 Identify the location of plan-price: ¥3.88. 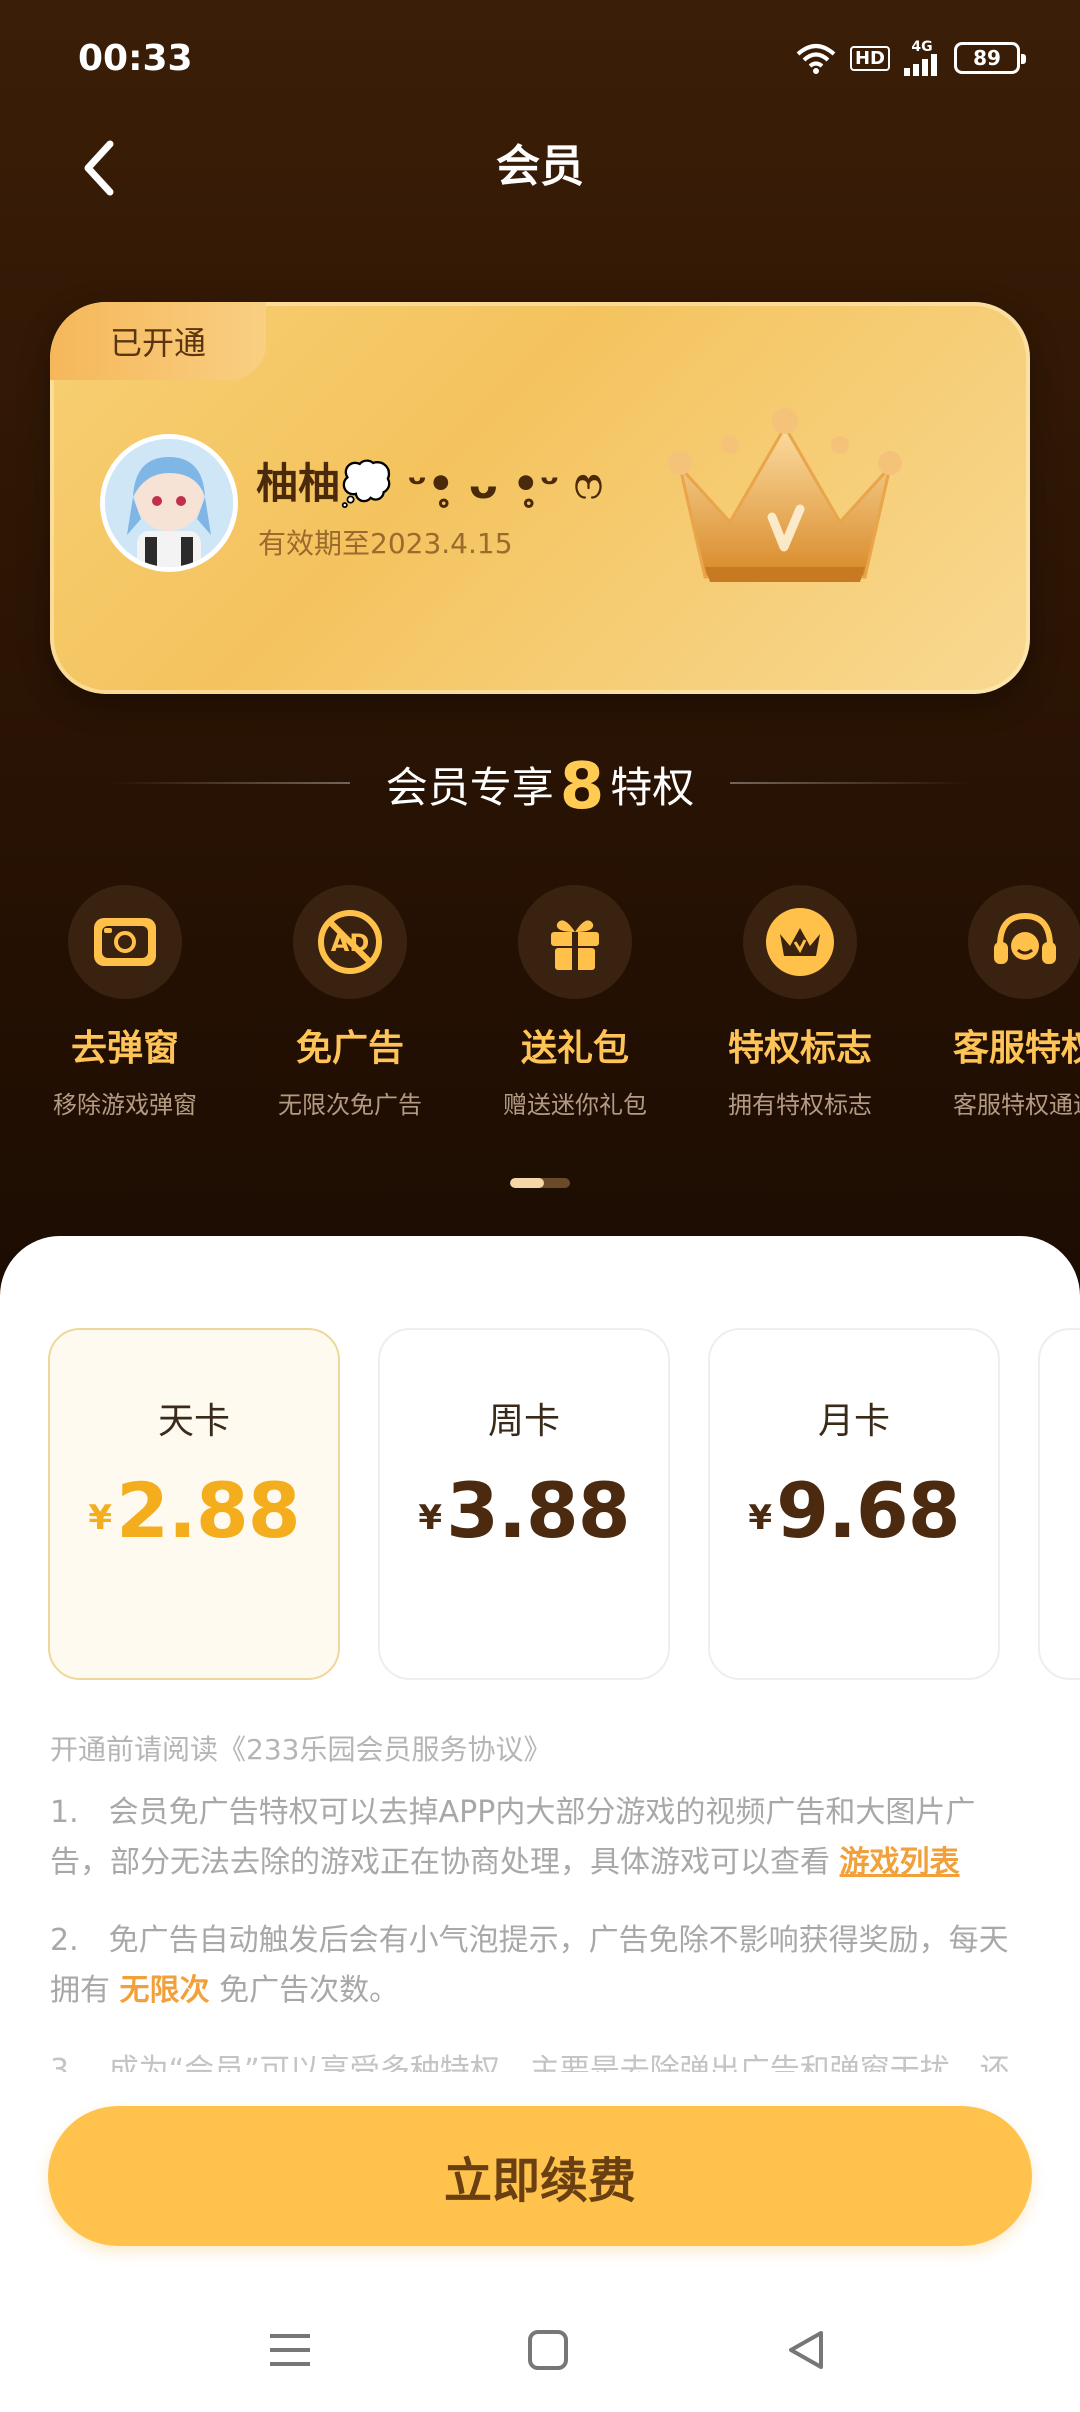
(524, 1510).